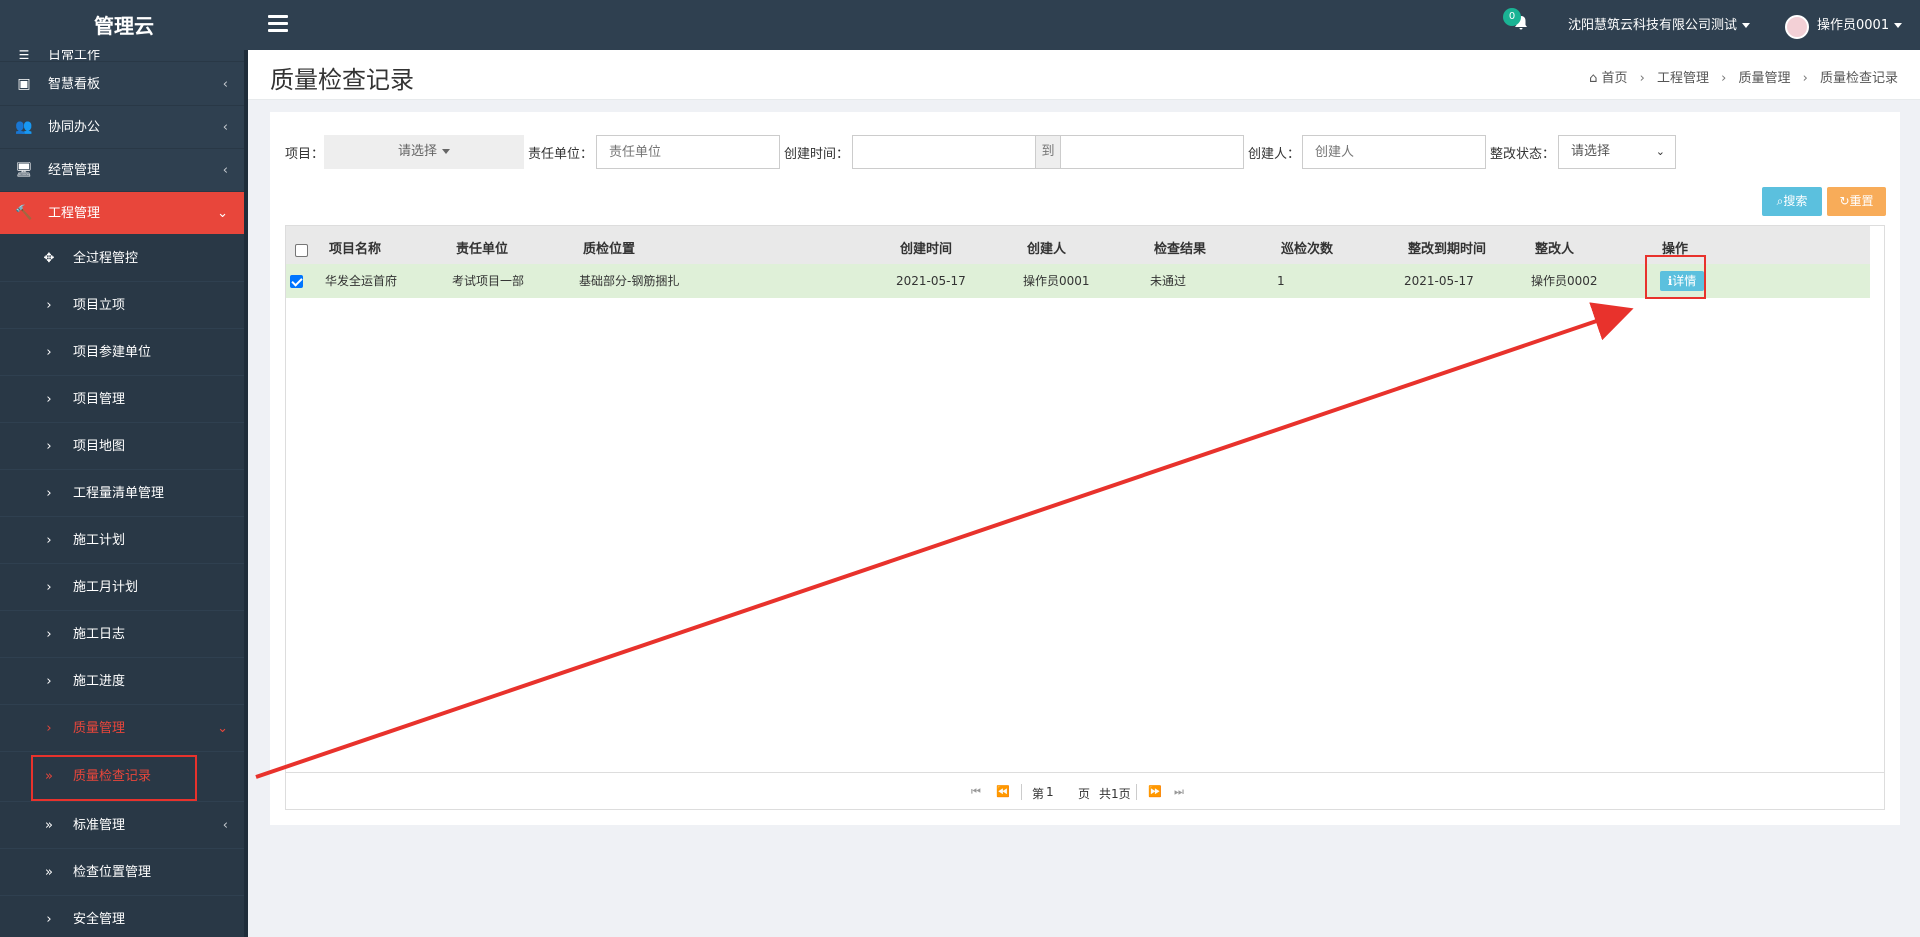 This screenshot has height=937, width=1920. Describe the element at coordinates (122, 540) in the screenshot. I see `sidebar-sub-construction-plan: › 施工计划` at that location.